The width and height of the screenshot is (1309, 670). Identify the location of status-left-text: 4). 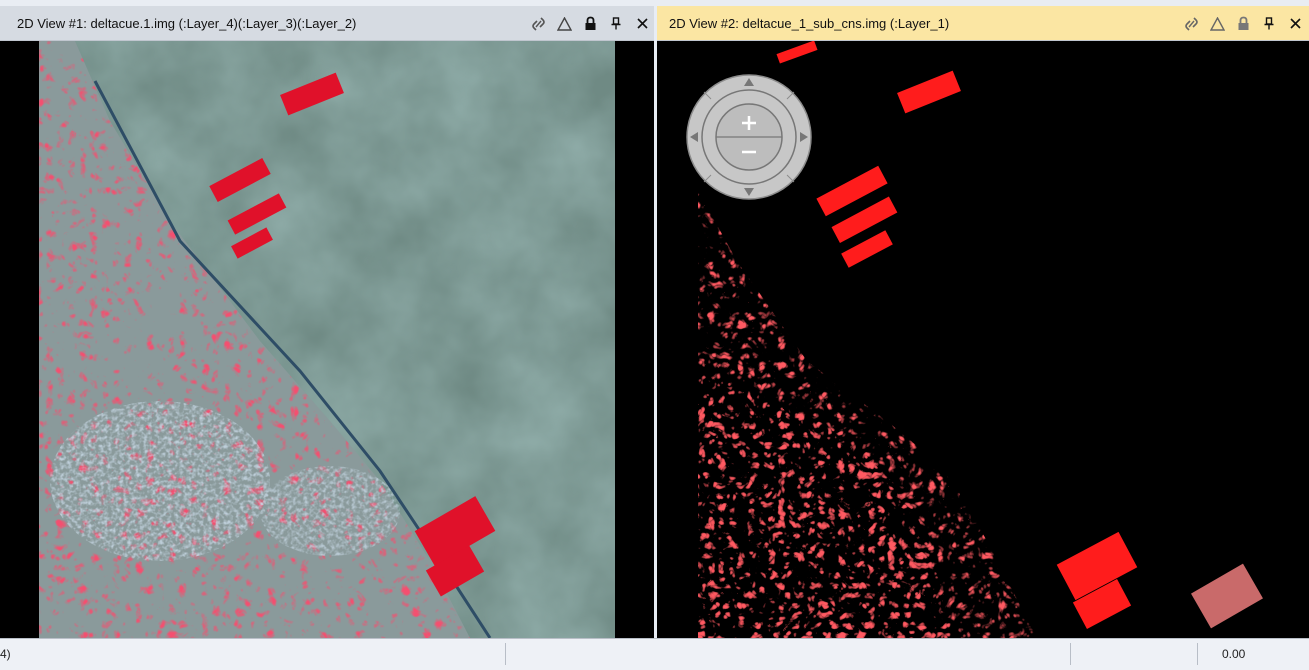
(5, 654).